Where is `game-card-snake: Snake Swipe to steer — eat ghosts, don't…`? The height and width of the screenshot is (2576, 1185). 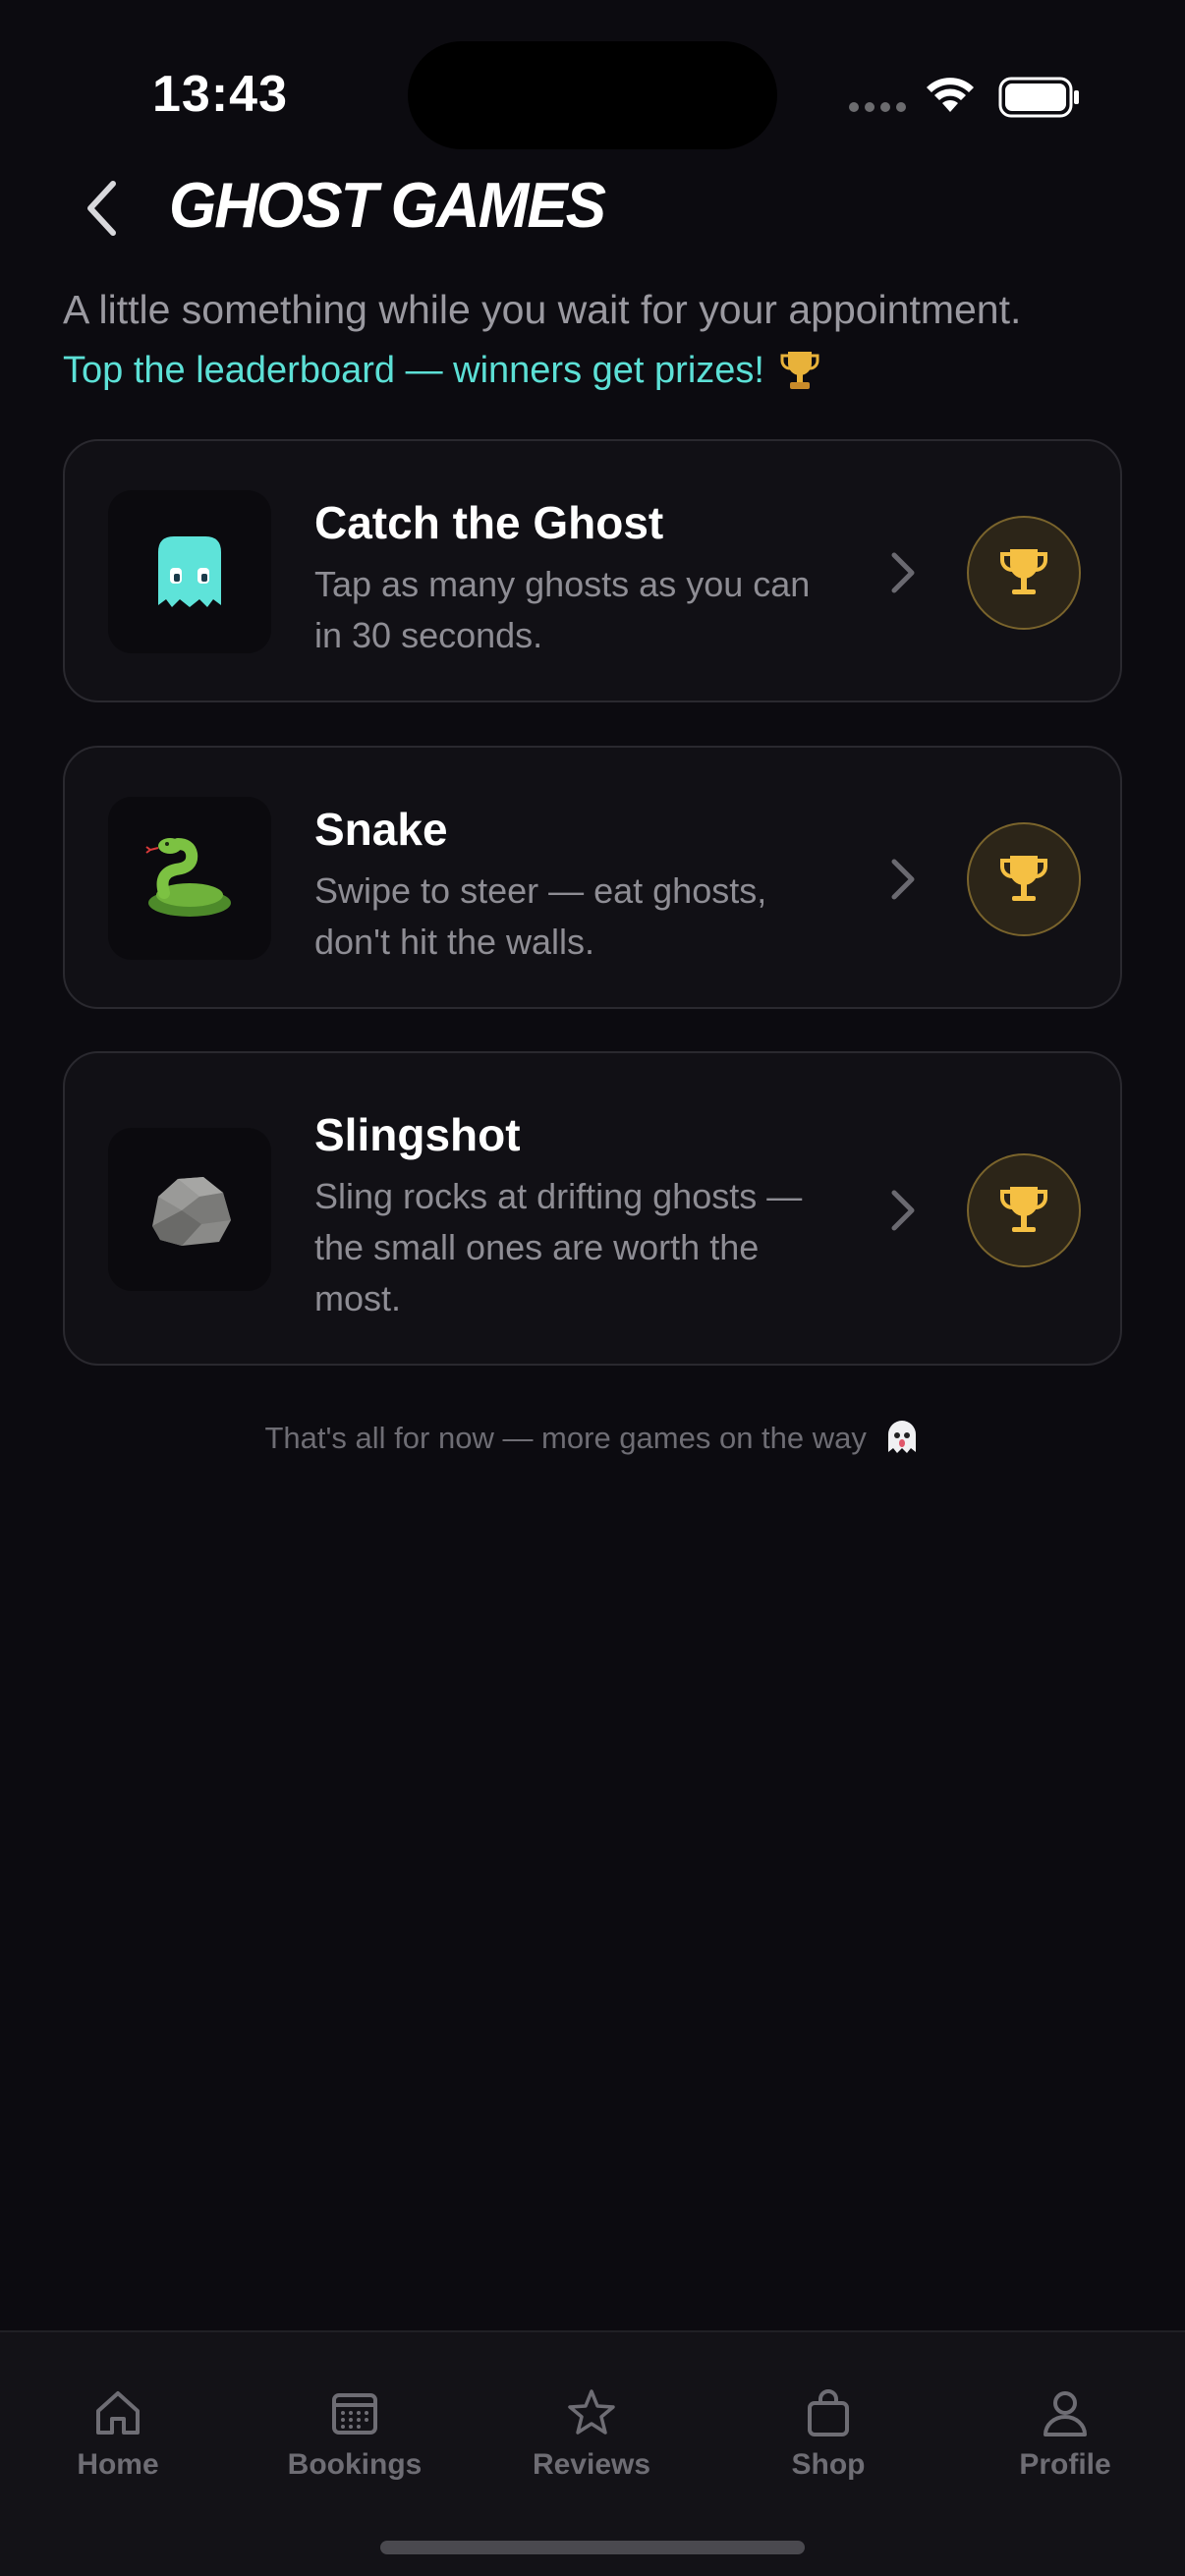
game-card-snake: Snake Swipe to steer — eat ghosts, don't… is located at coordinates (592, 877).